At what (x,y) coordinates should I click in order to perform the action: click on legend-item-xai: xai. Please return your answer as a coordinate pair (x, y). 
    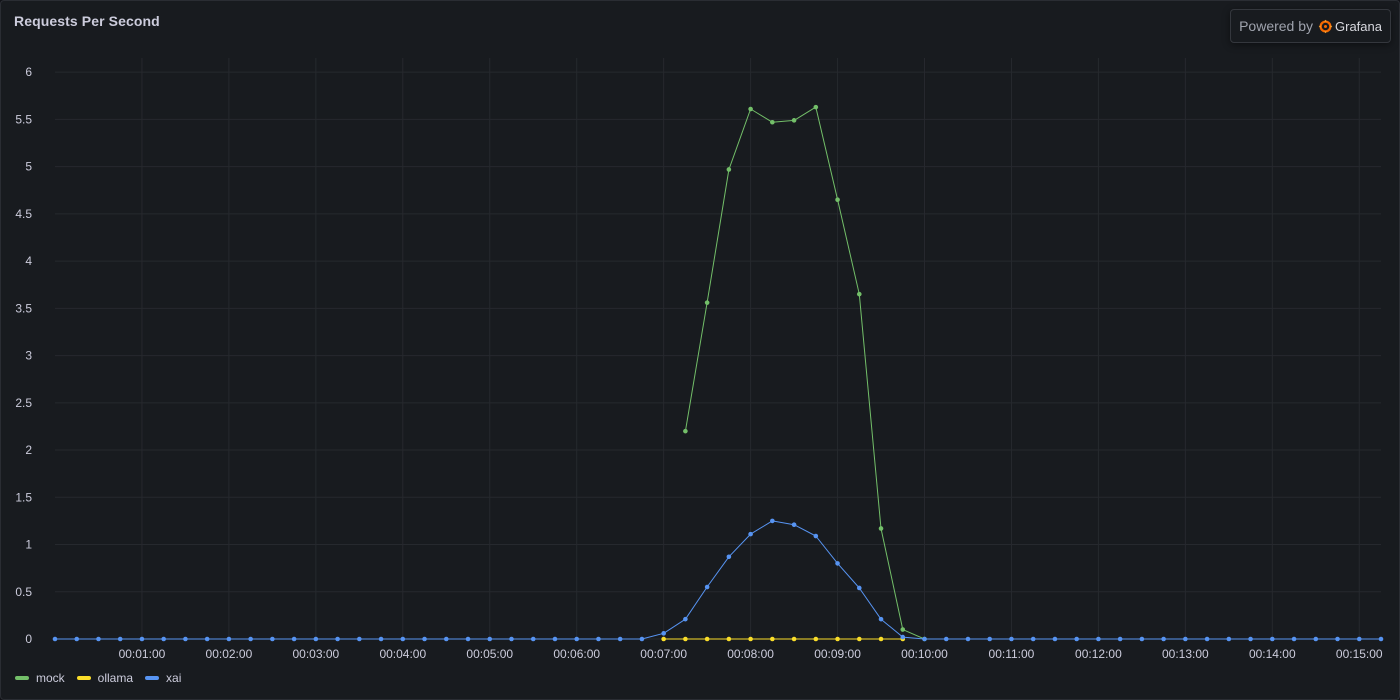
    Looking at the image, I should click on (163, 678).